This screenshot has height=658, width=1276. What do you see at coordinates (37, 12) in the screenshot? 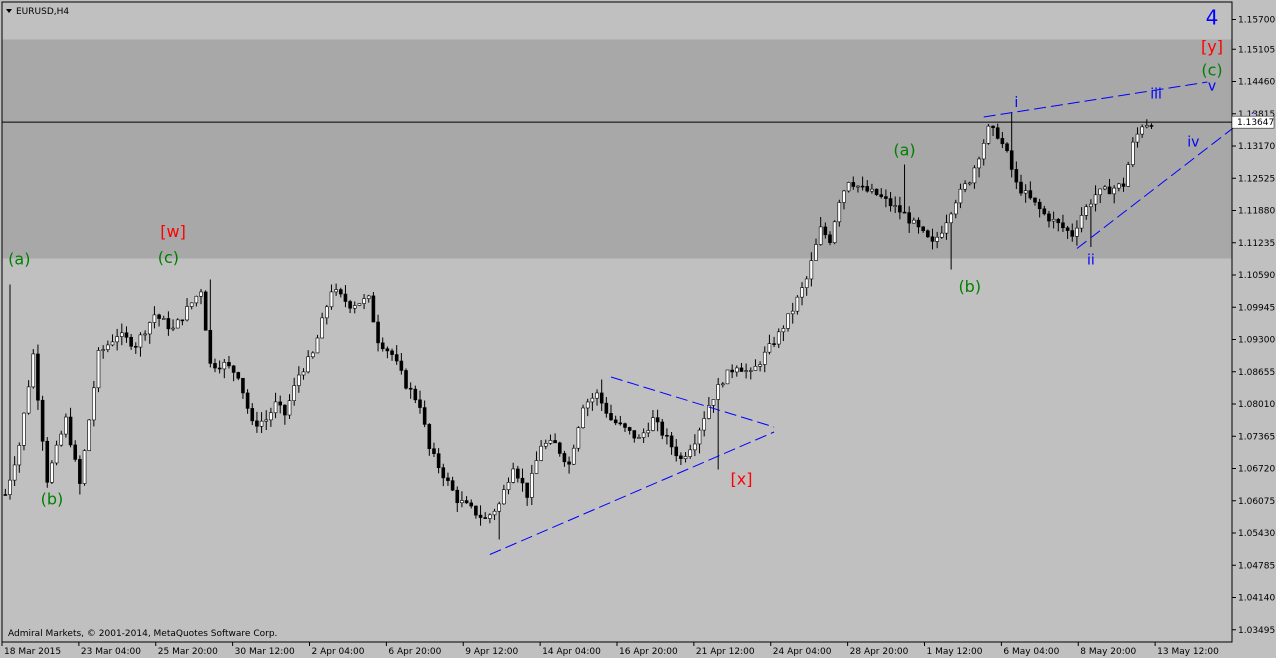
I see `symbol-header: EURUSD,H4` at bounding box center [37, 12].